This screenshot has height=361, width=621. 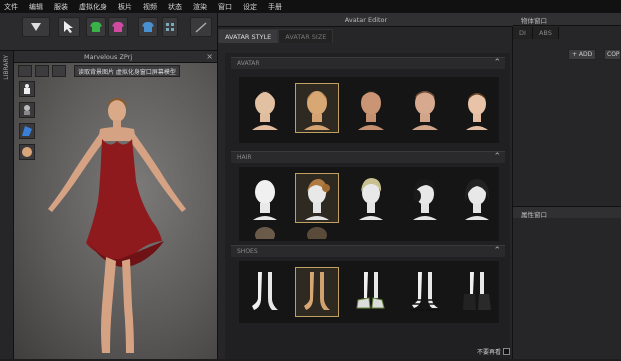 I want to click on hair-section-label: HAIR, so click(x=244, y=157).